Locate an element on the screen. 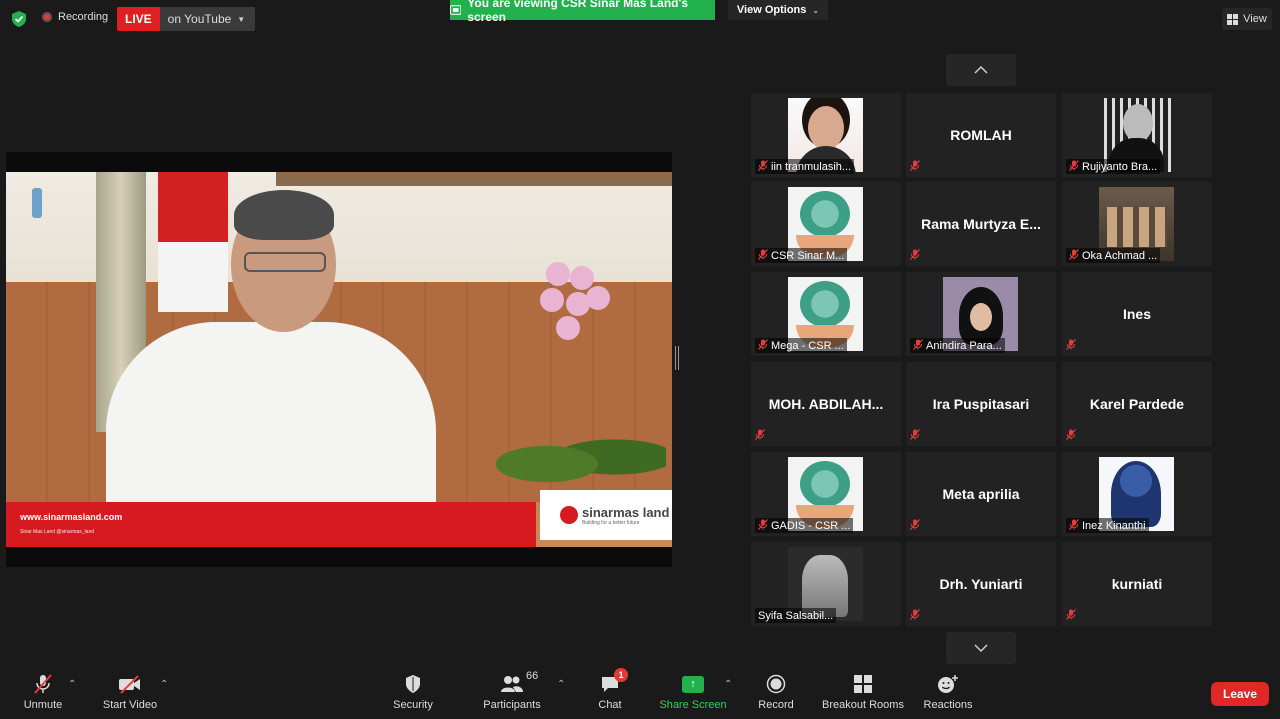 Image resolution: width=1280 pixels, height=719 pixels. live-target-label: on YouTube is located at coordinates (199, 19).